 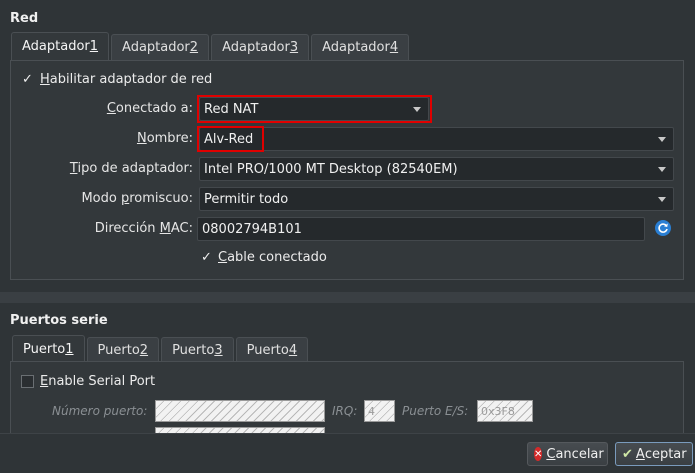 What do you see at coordinates (379, 411) in the screenshot?
I see `irq-input: 4` at bounding box center [379, 411].